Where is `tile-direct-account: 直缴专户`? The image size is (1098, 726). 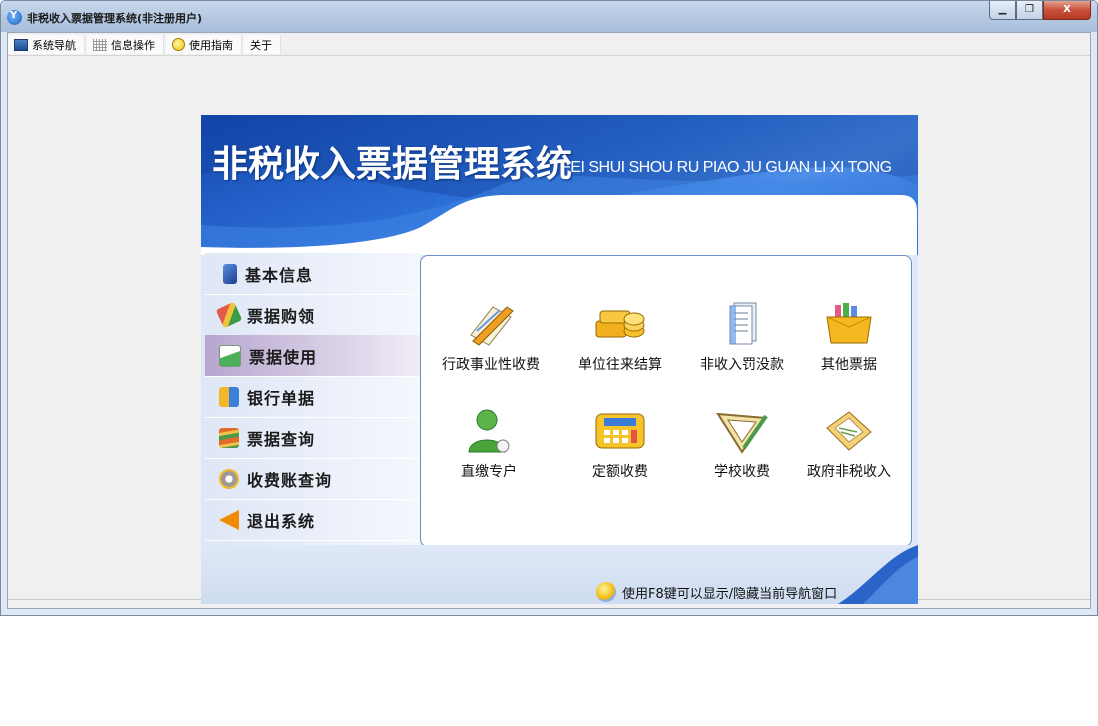
tile-direct-account: 直缴专户 is located at coordinates (489, 444).